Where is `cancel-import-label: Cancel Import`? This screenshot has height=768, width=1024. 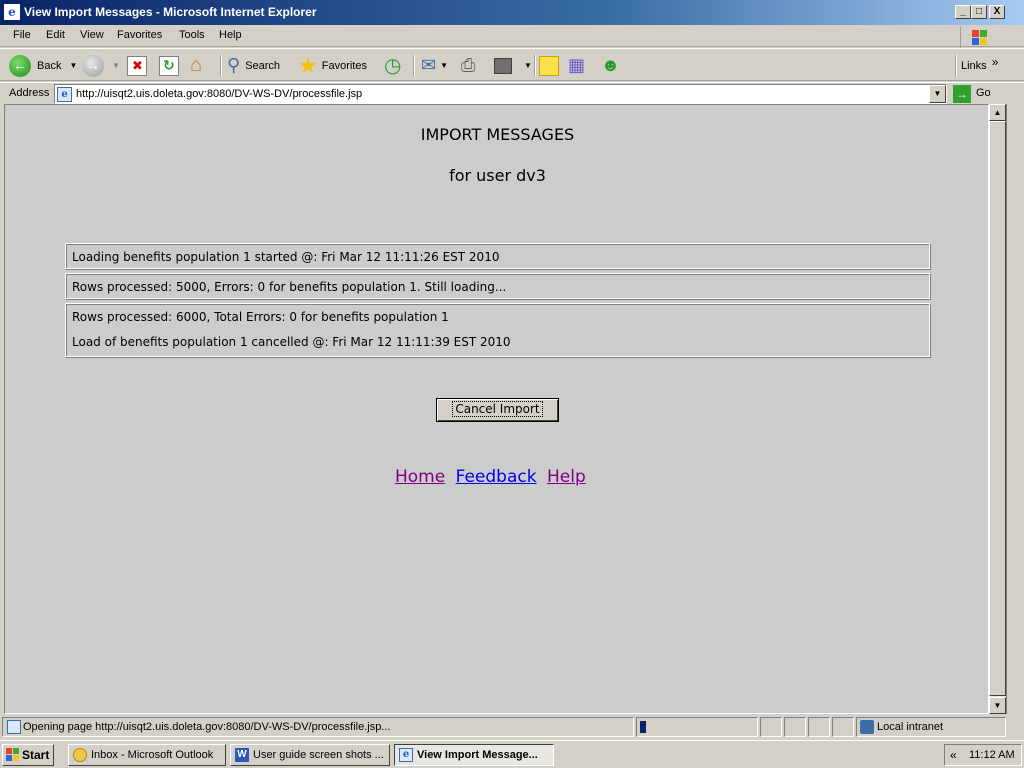
cancel-import-label: Cancel Import is located at coordinates (497, 409).